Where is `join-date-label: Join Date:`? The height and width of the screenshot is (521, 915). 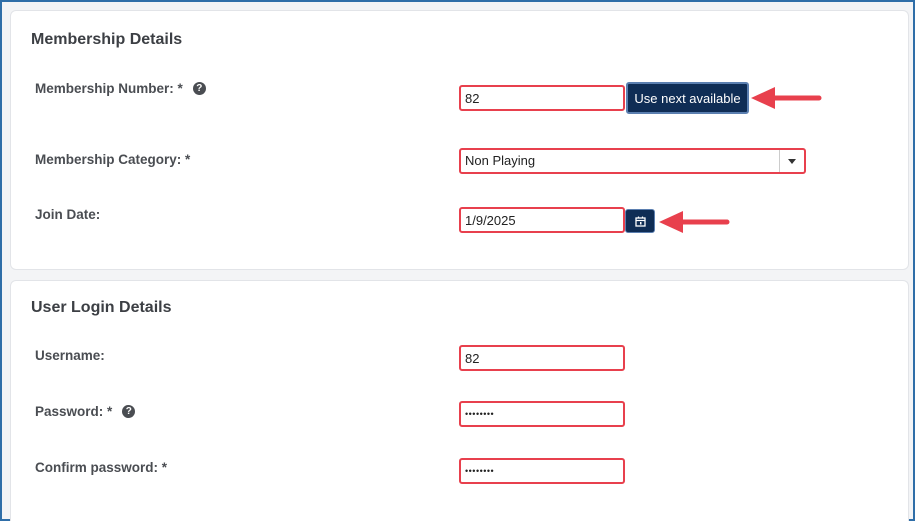
join-date-label: Join Date: is located at coordinates (68, 214).